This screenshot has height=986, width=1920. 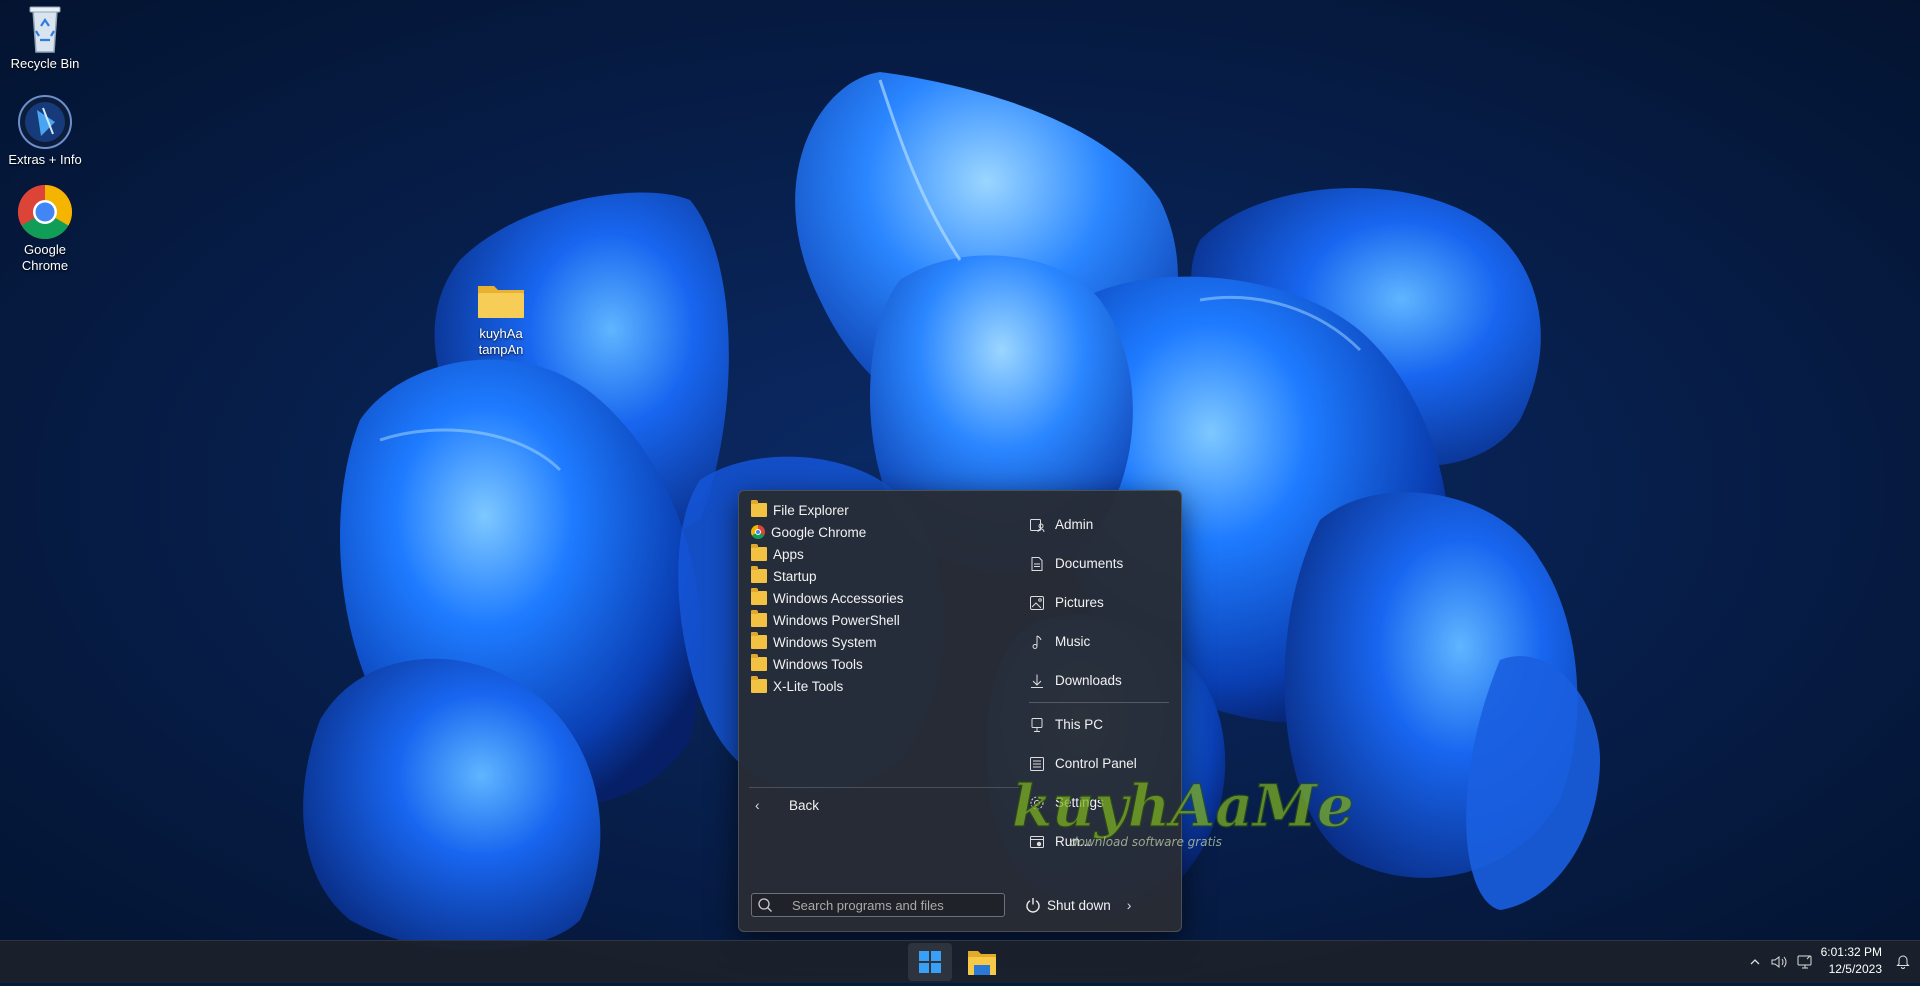 What do you see at coordinates (818, 664) in the screenshot?
I see `program-label: Windows Tools` at bounding box center [818, 664].